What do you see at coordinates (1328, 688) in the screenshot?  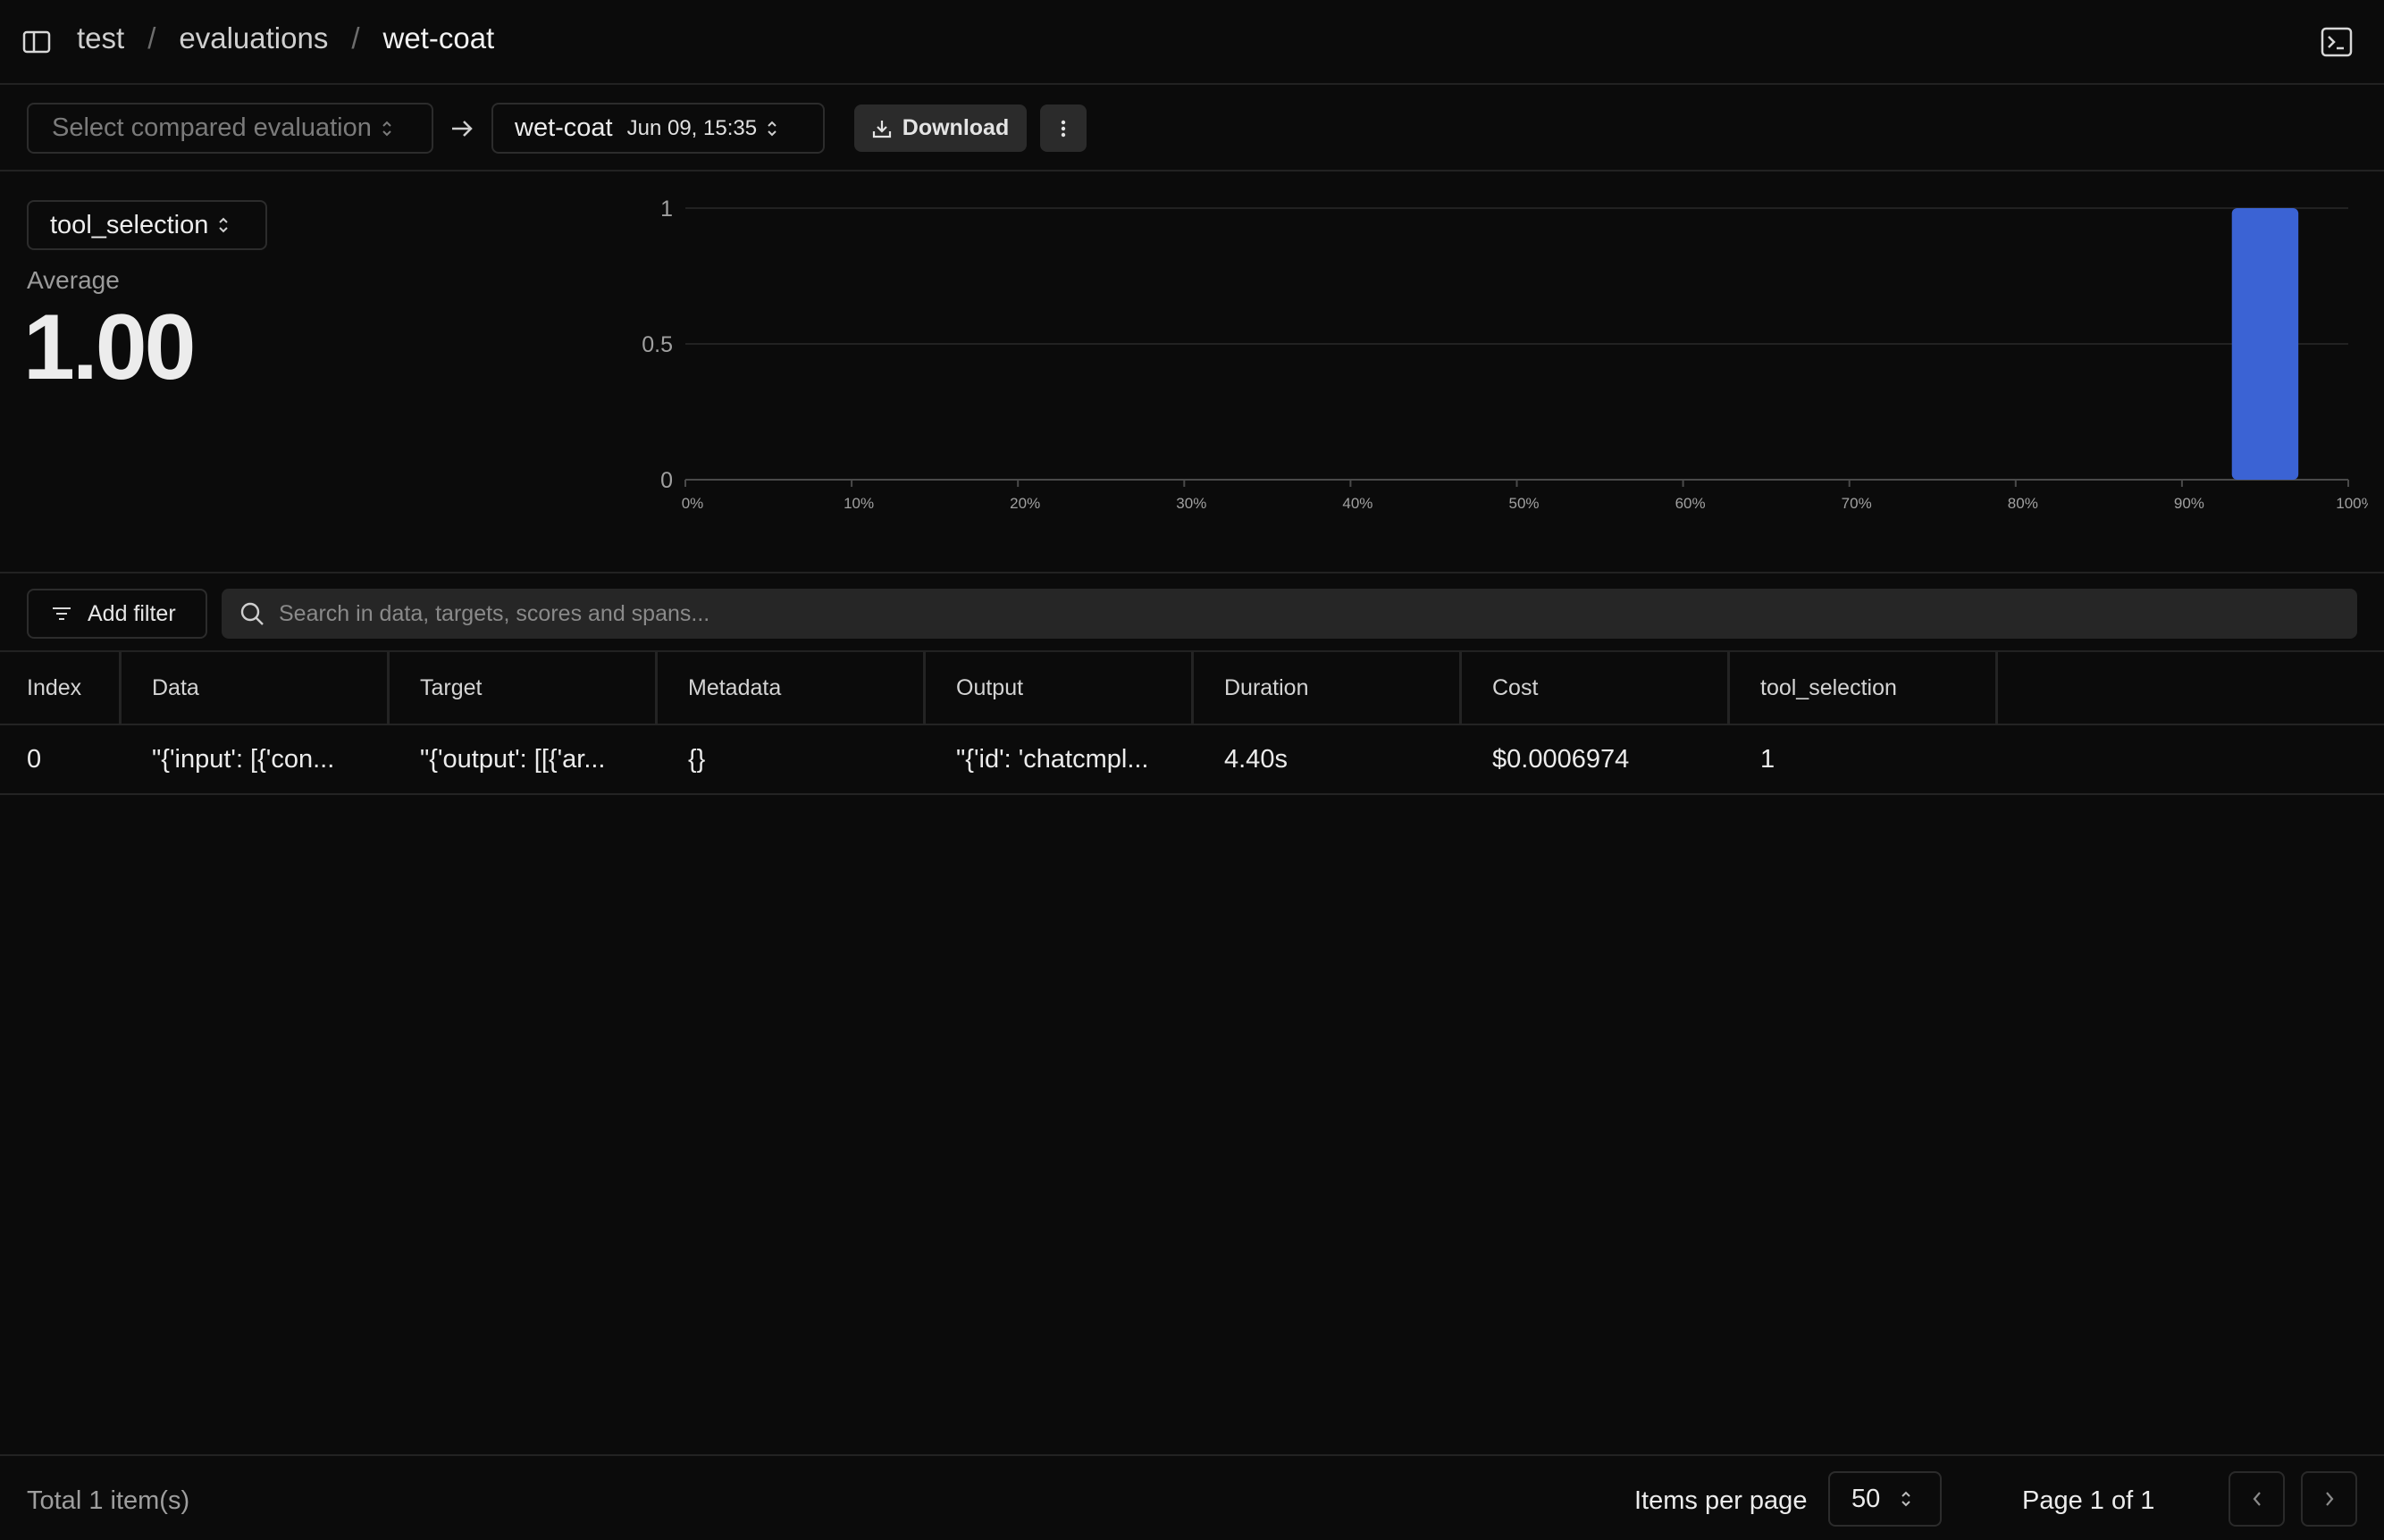 I see `column-header-duration: Duration` at bounding box center [1328, 688].